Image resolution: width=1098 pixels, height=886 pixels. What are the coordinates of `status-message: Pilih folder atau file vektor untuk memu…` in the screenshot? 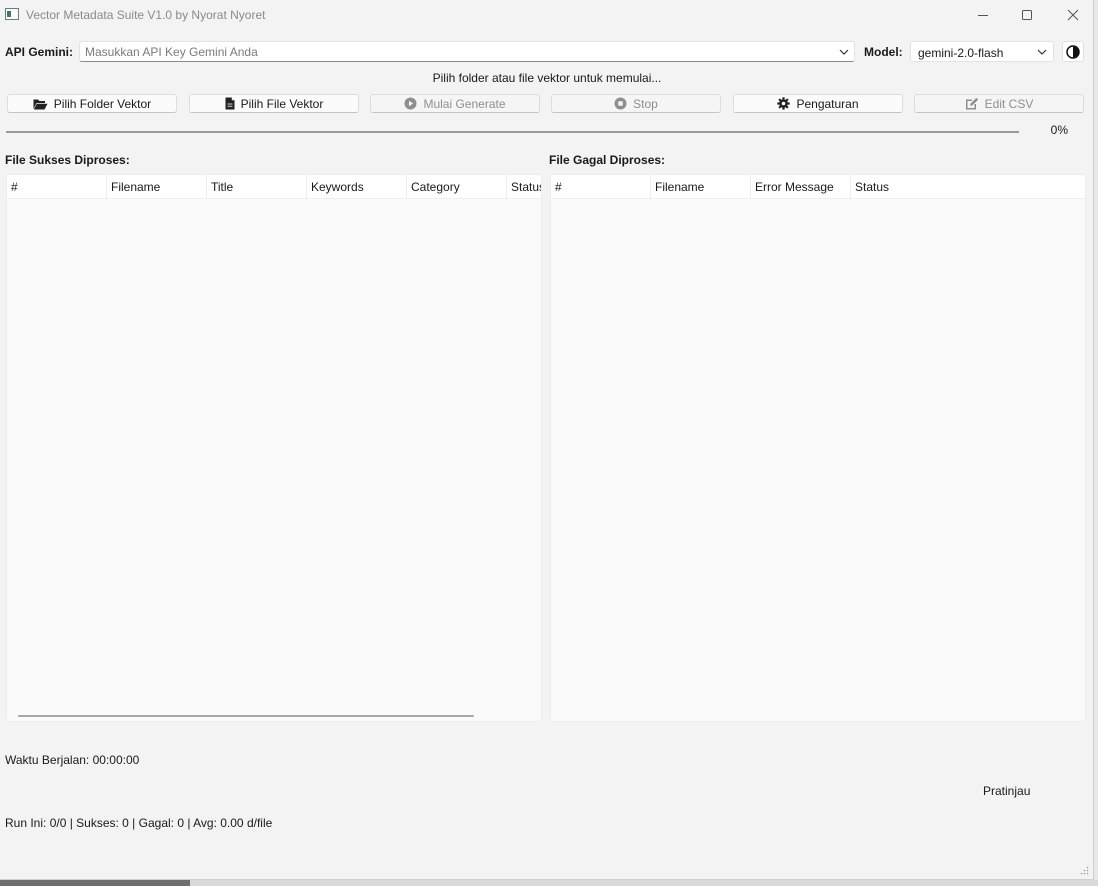 It's located at (547, 78).